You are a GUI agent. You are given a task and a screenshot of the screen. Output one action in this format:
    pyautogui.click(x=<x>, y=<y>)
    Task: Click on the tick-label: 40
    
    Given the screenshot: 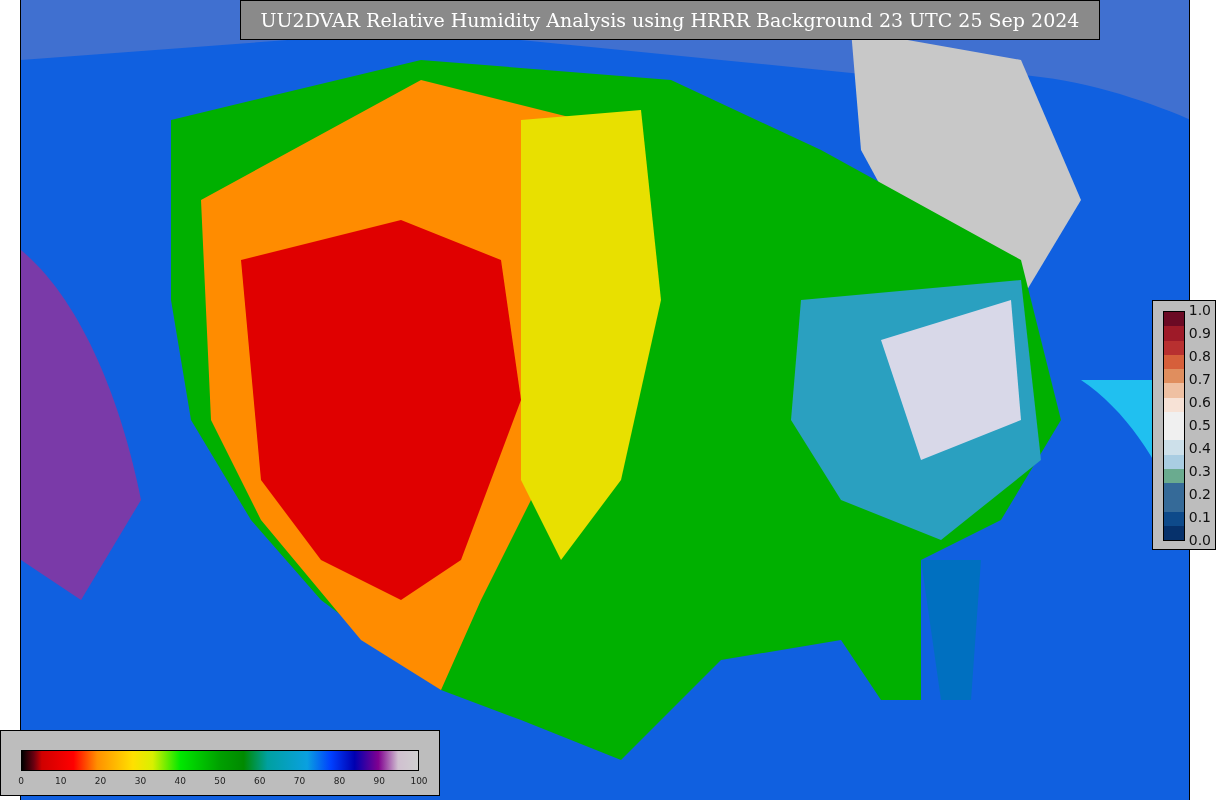 What is the action you would take?
    pyautogui.click(x=180, y=781)
    